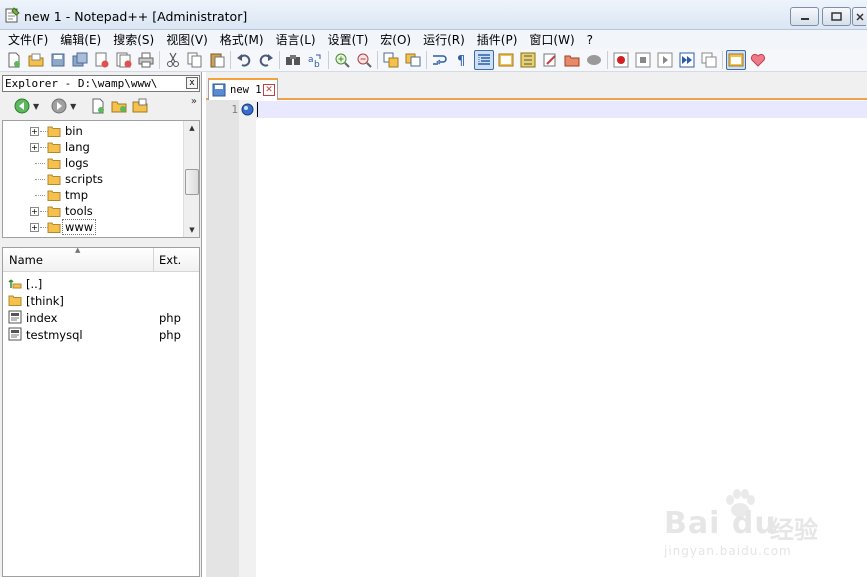 Image resolution: width=867 pixels, height=577 pixels. I want to click on record-macro-icon, so click(621, 60).